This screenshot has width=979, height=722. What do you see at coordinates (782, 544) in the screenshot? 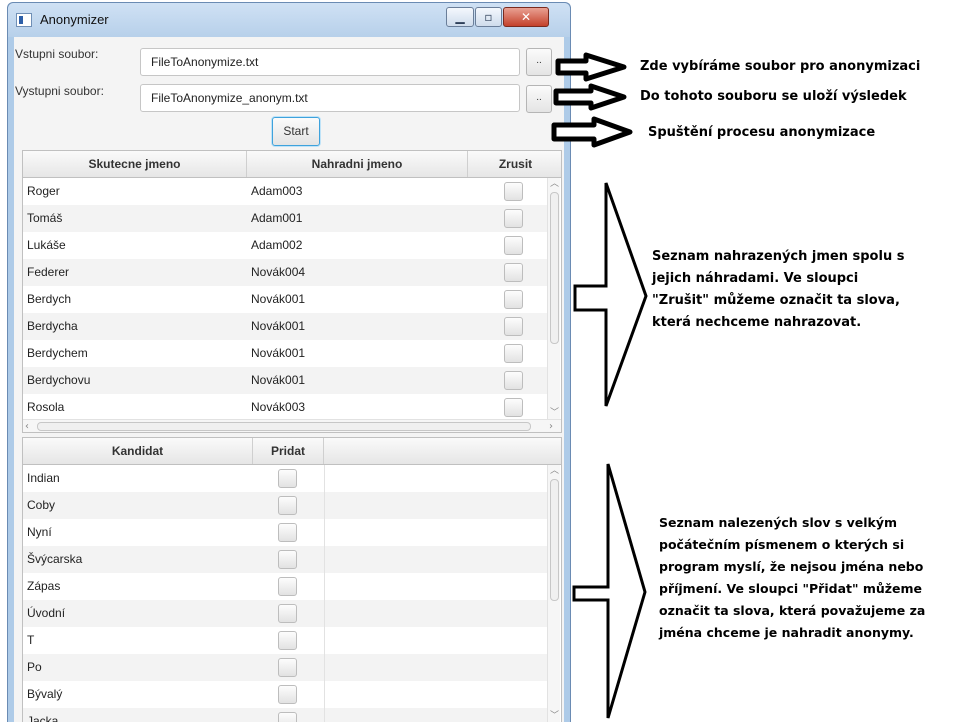
I see `annotation-line: počátečním písmenem o kterých si` at bounding box center [782, 544].